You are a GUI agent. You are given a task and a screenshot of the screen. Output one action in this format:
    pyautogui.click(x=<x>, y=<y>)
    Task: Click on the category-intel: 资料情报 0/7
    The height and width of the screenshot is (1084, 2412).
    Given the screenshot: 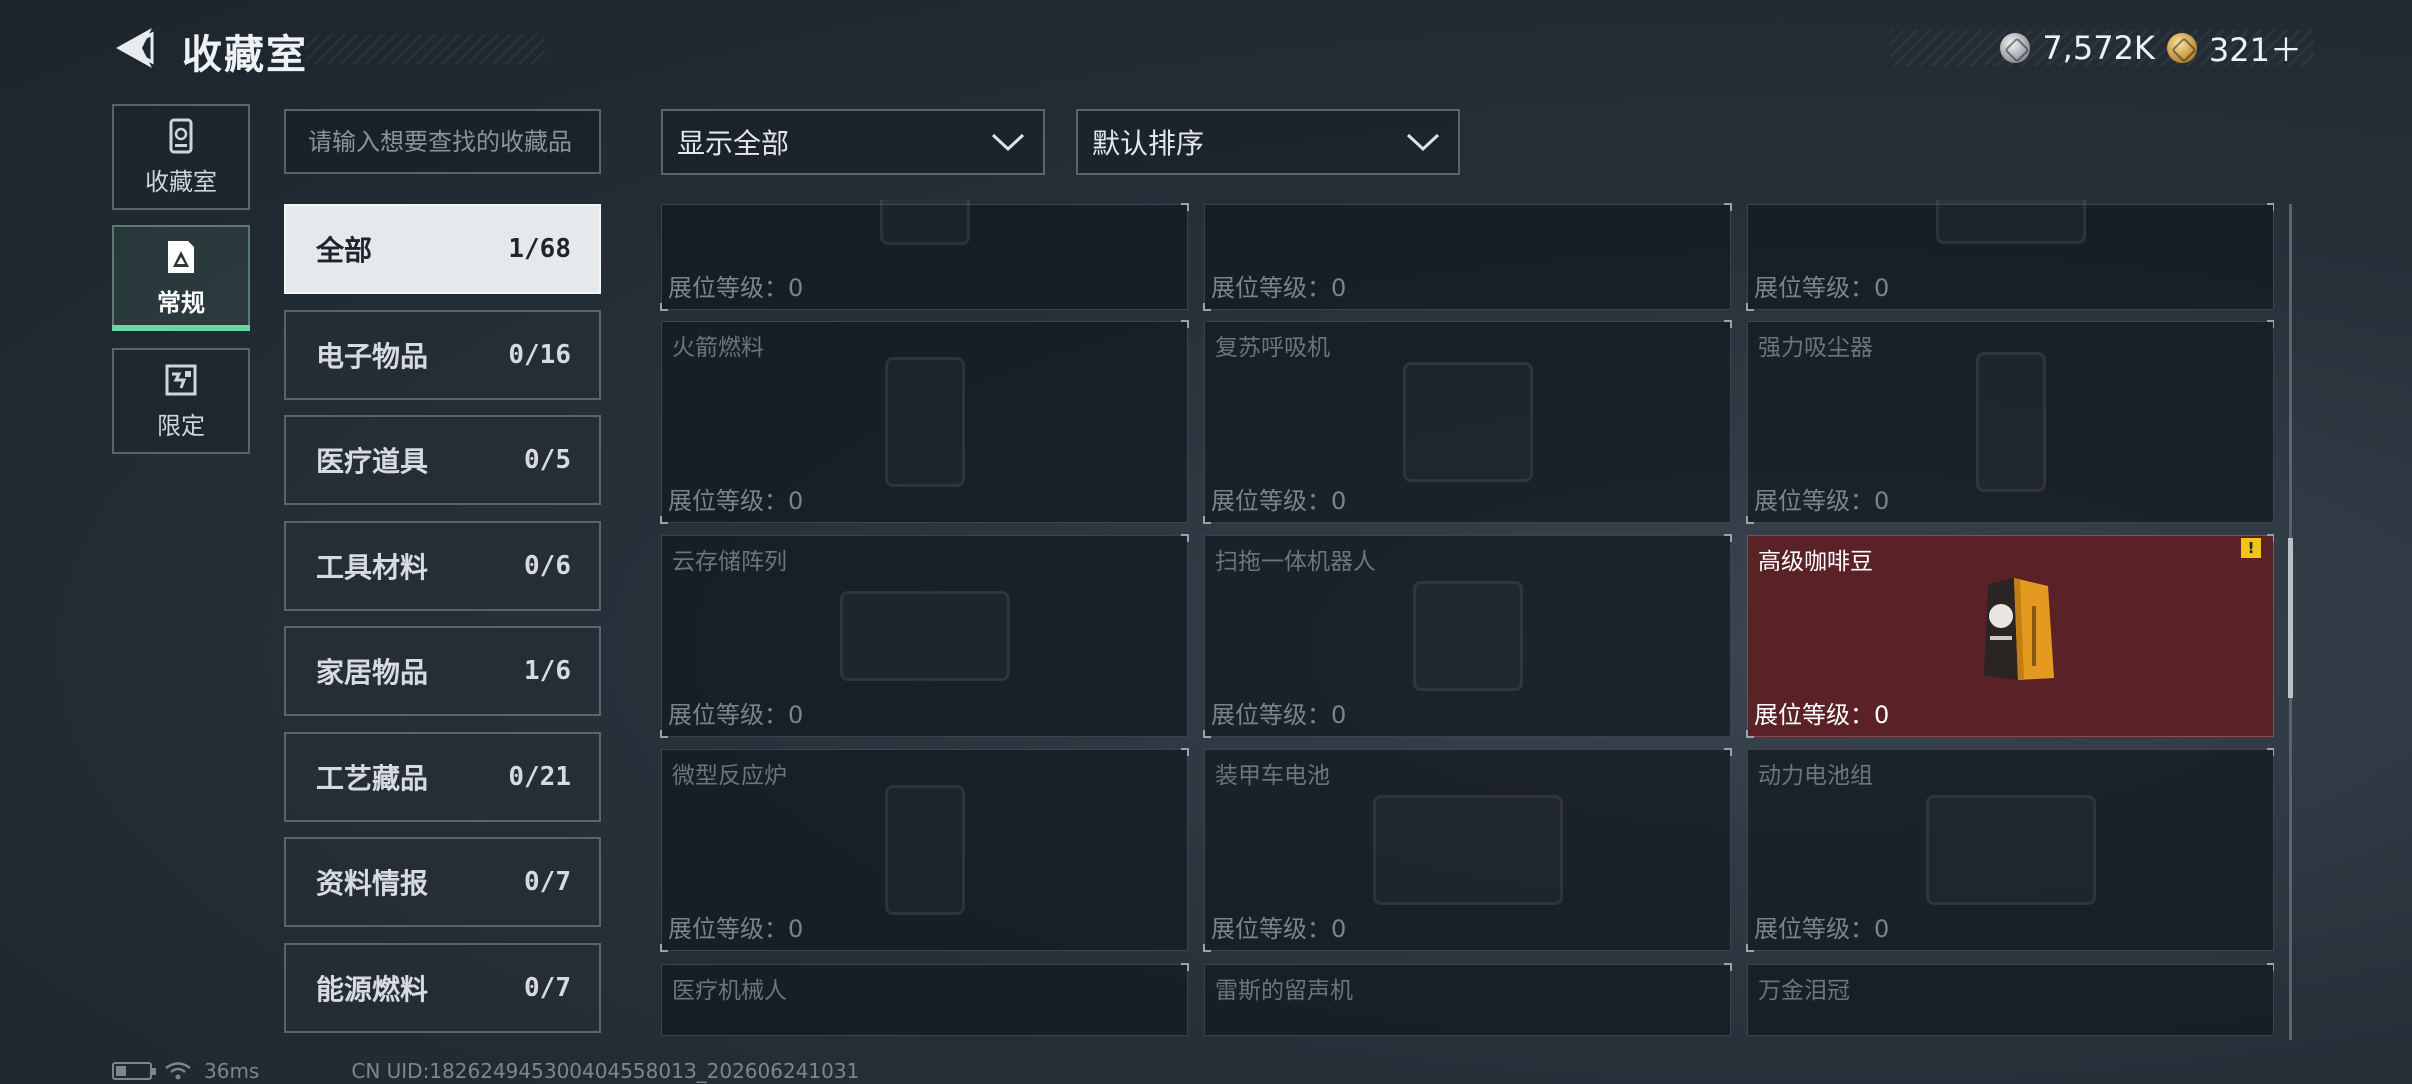 What is the action you would take?
    pyautogui.click(x=442, y=882)
    